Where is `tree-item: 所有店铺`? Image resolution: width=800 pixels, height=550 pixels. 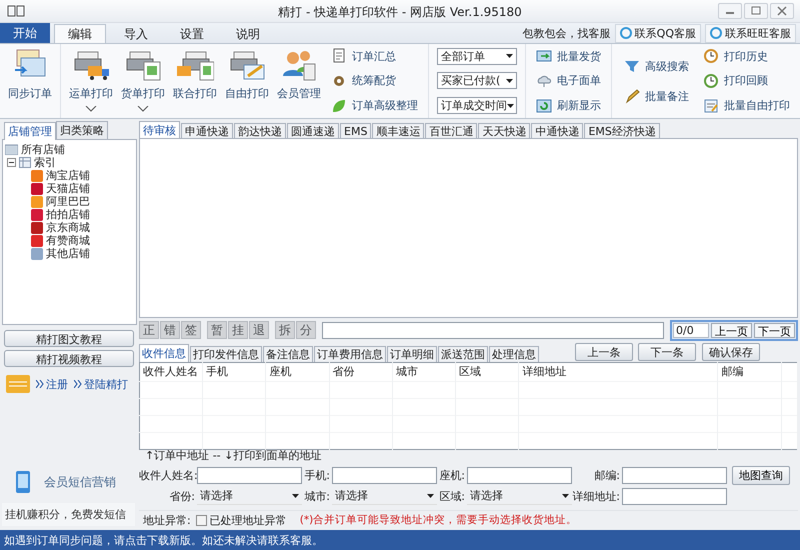 tree-item: 所有店铺 is located at coordinates (43, 149).